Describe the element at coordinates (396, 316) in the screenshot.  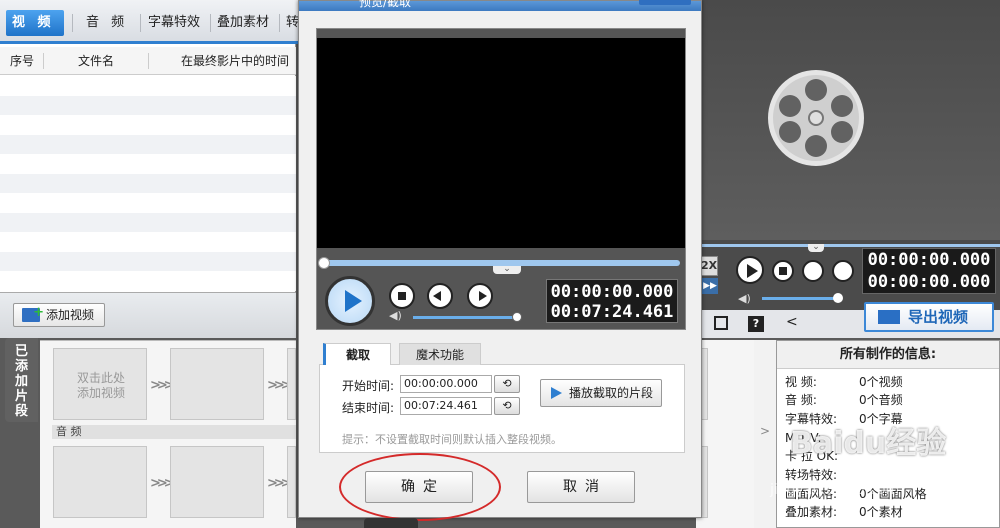
I see `volume-icon: ◀)` at that location.